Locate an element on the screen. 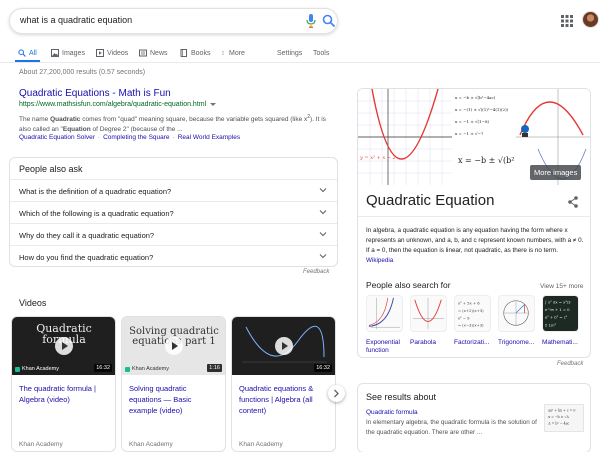  see-results-heading: See results about is located at coordinates (401, 397).